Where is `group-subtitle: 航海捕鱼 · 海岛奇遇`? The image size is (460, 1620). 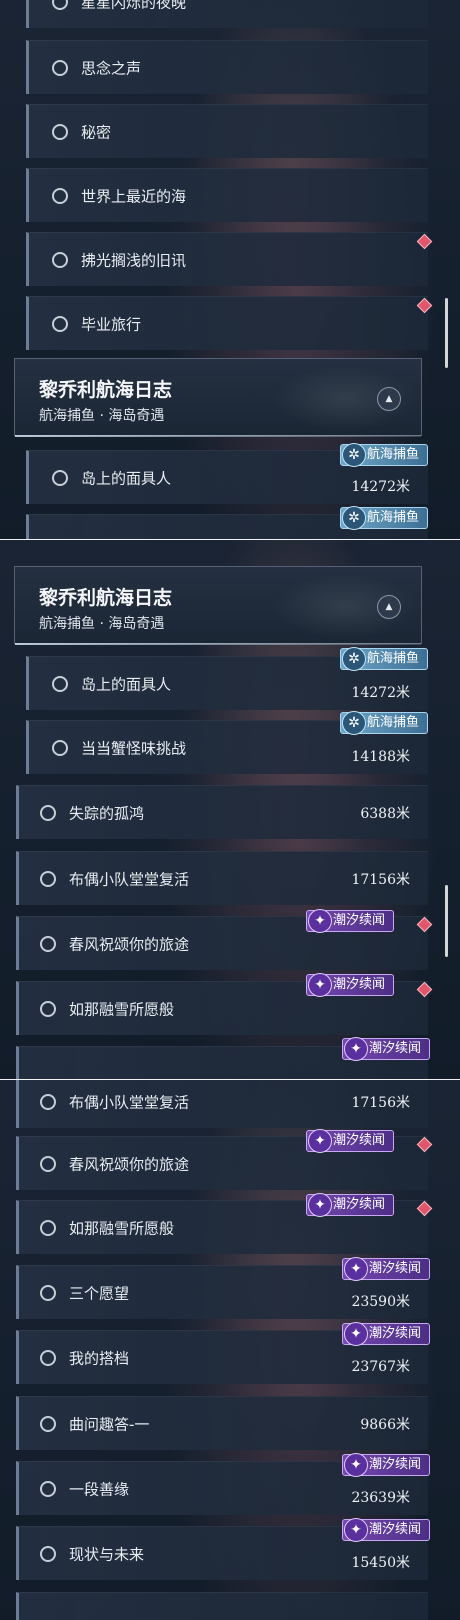 group-subtitle: 航海捕鱼 · 海岛奇遇 is located at coordinates (102, 624).